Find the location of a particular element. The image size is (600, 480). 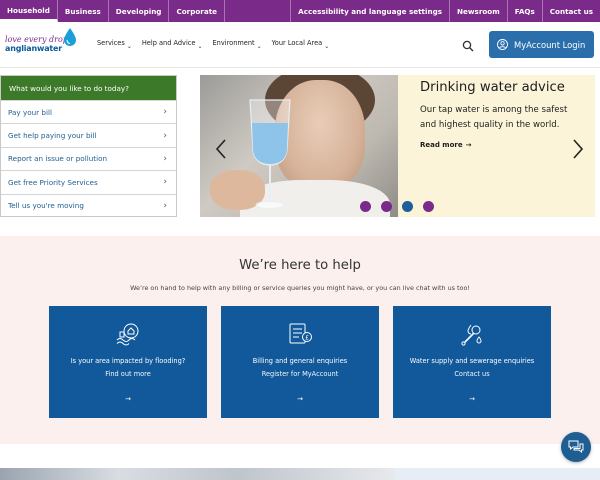

tab-corporate: Corporate is located at coordinates (197, 11).